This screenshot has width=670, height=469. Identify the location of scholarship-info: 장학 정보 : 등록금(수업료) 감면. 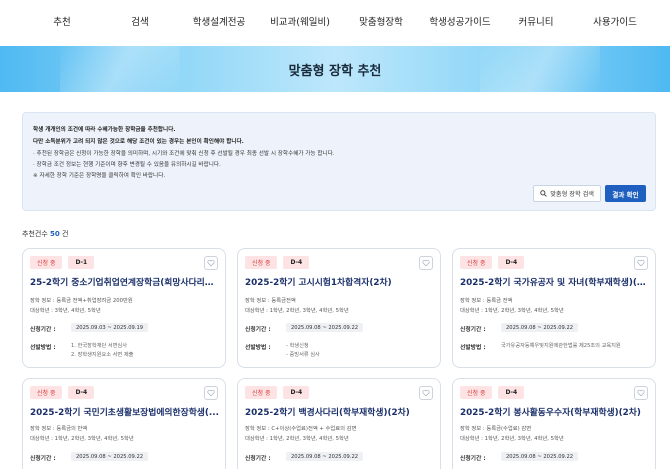
(496, 429).